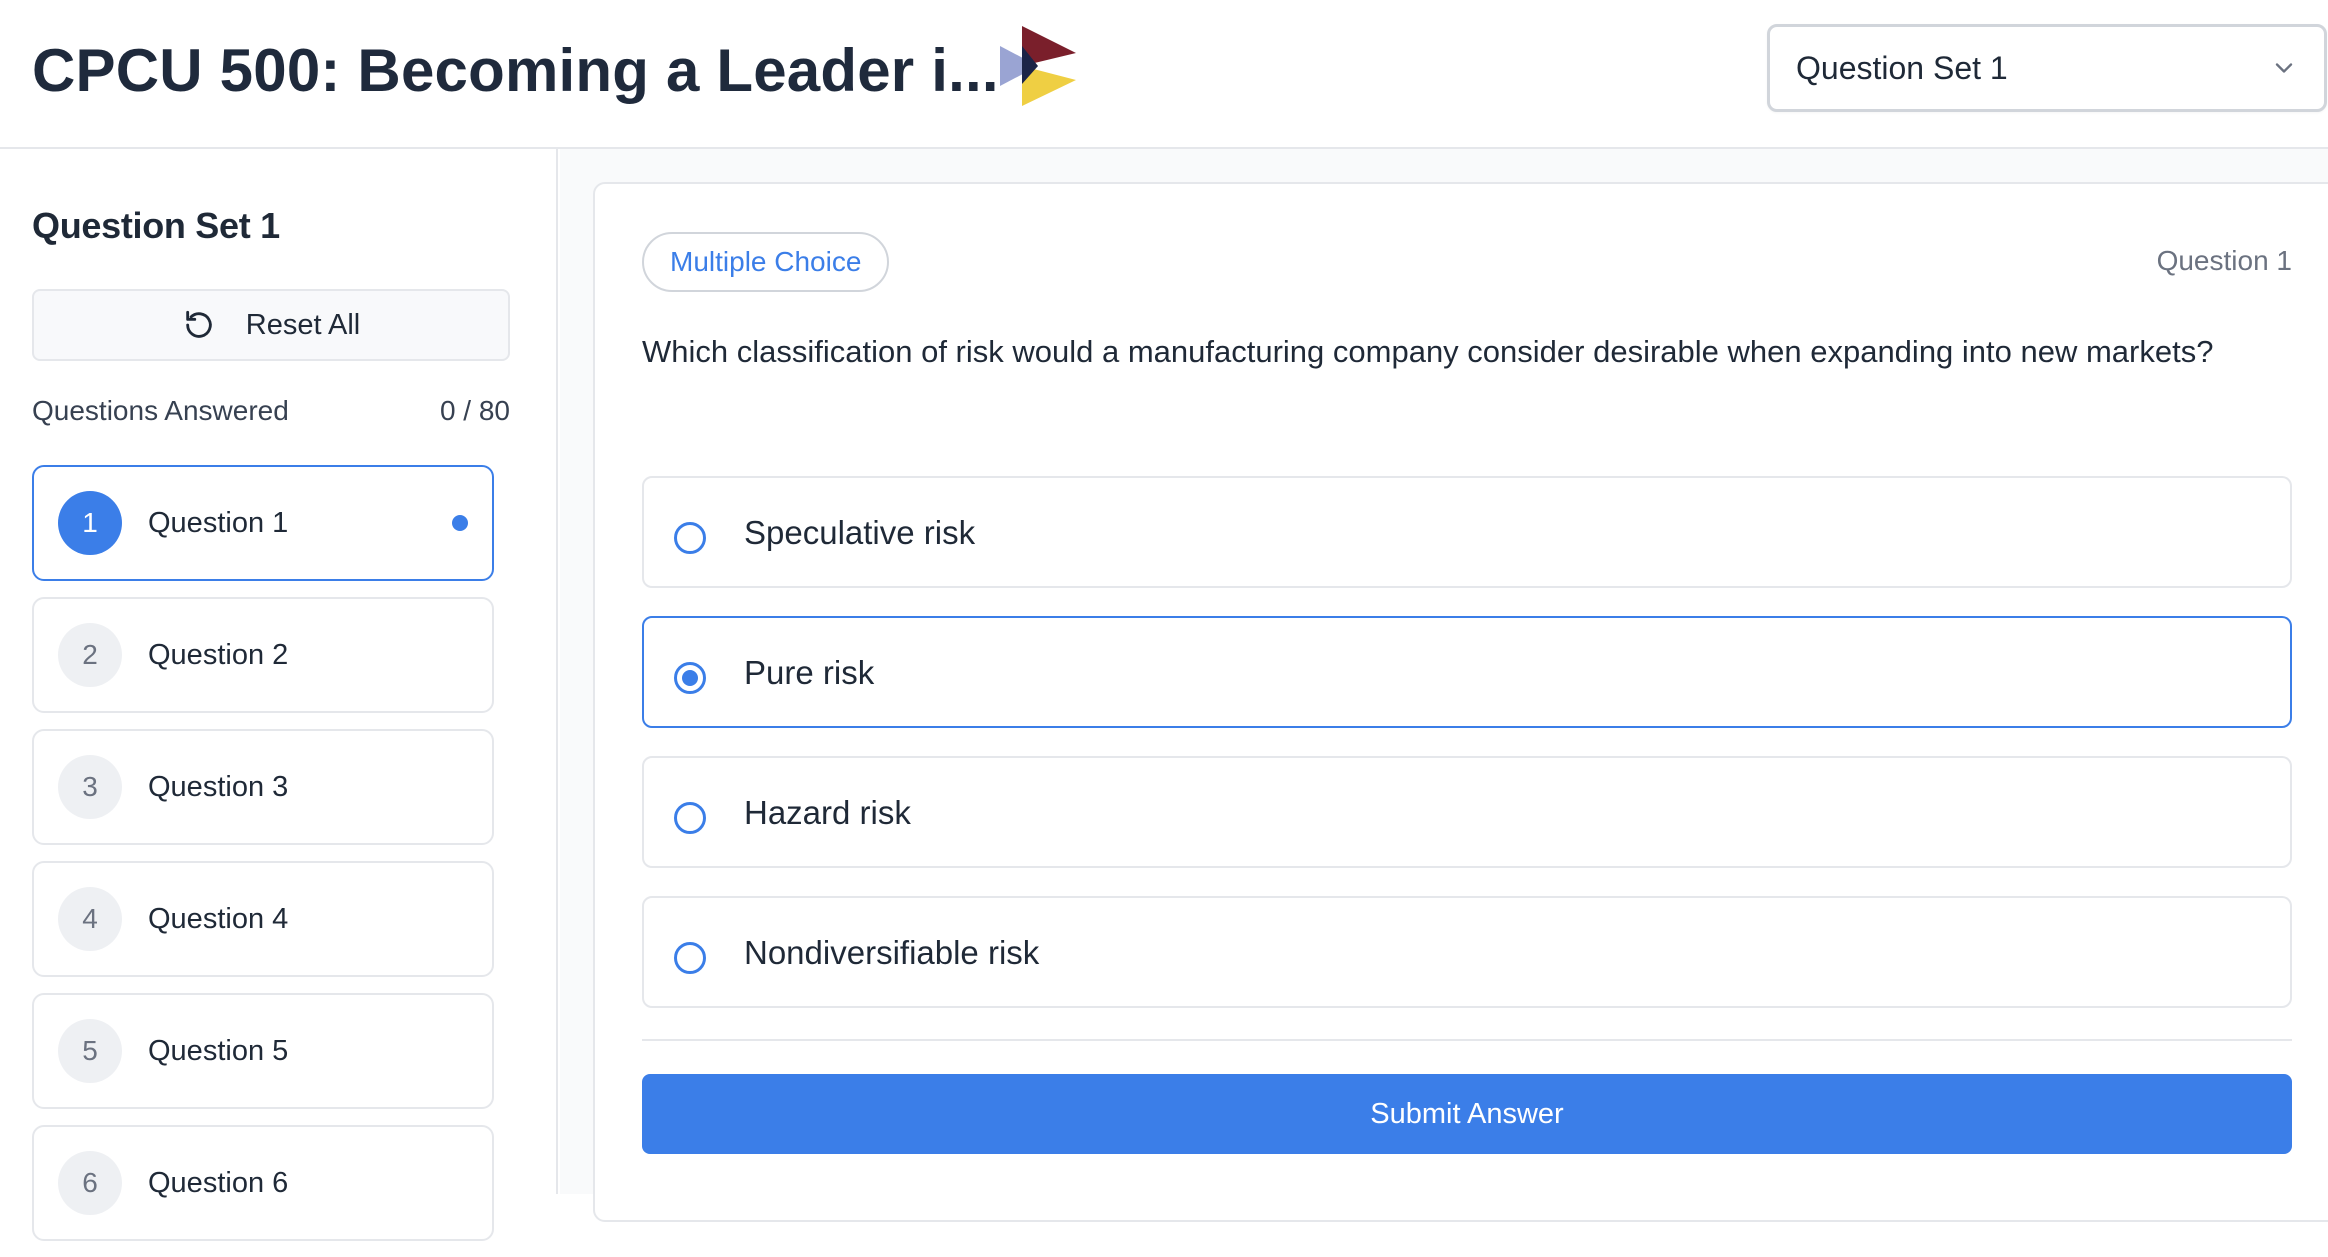 Image resolution: width=2328 pixels, height=1257 pixels. I want to click on divider, so click(1467, 1040).